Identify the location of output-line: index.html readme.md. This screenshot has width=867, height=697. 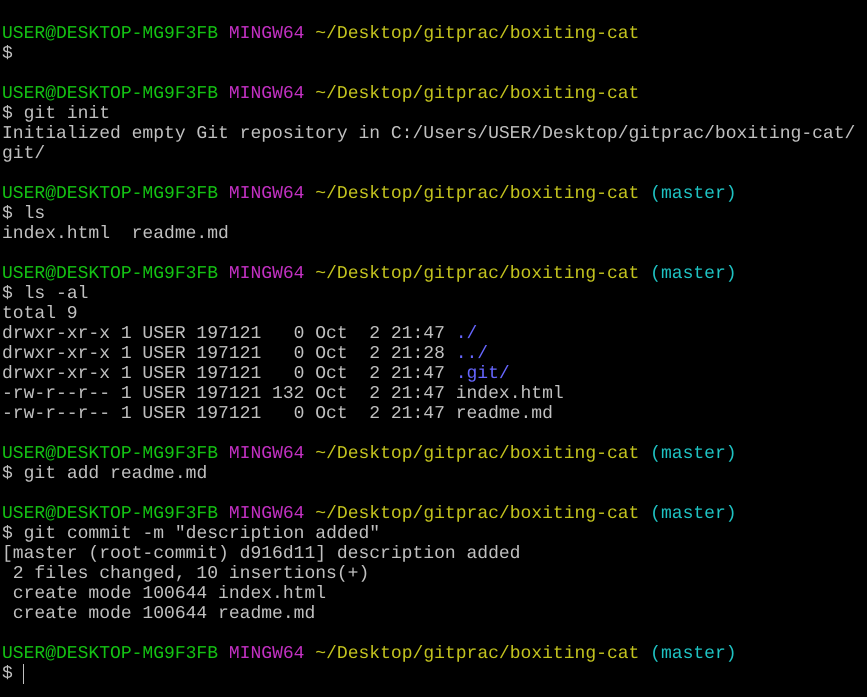
(115, 234).